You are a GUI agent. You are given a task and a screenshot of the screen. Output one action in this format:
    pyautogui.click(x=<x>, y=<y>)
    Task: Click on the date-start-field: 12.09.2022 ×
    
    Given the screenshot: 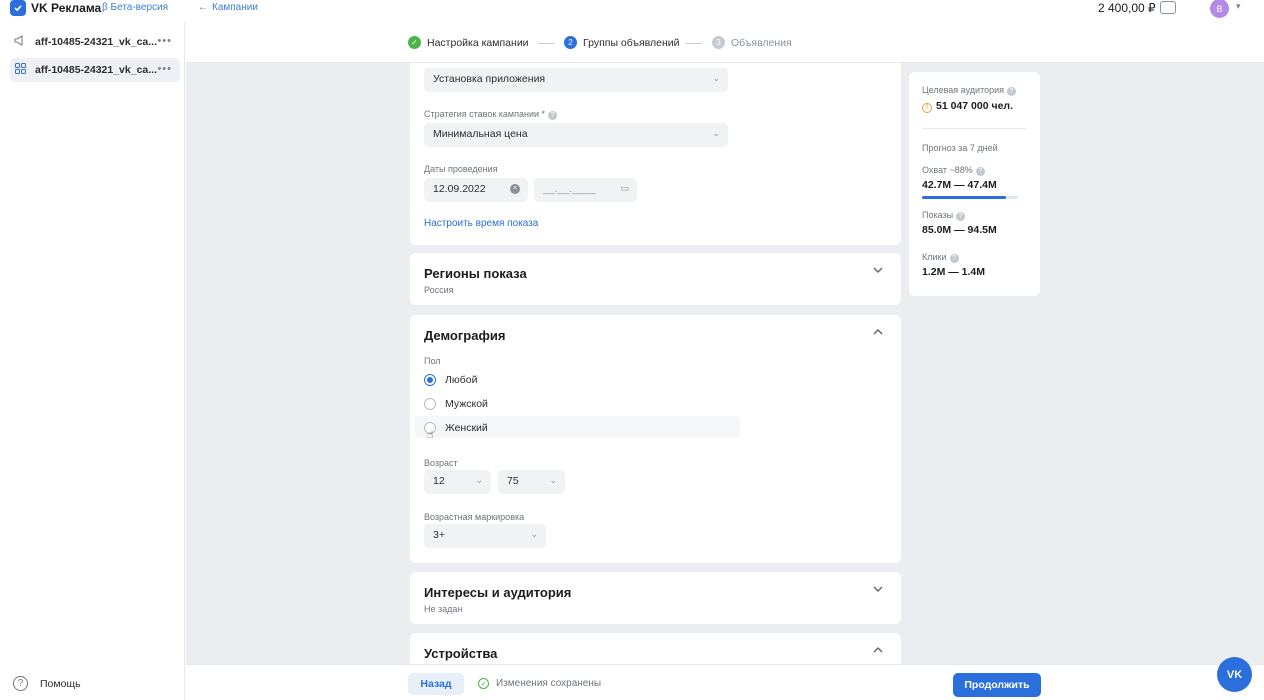 What is the action you would take?
    pyautogui.click(x=476, y=190)
    